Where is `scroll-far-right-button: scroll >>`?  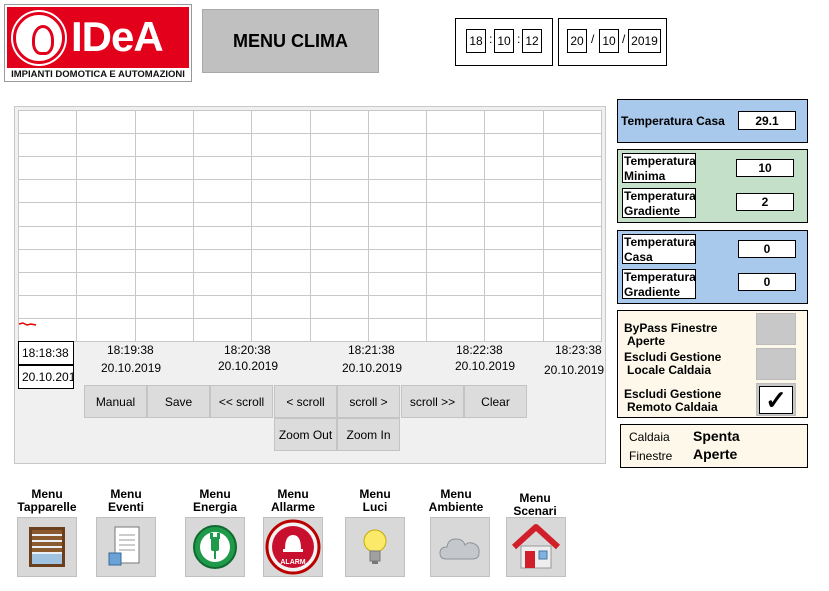 scroll-far-right-button: scroll >> is located at coordinates (432, 401).